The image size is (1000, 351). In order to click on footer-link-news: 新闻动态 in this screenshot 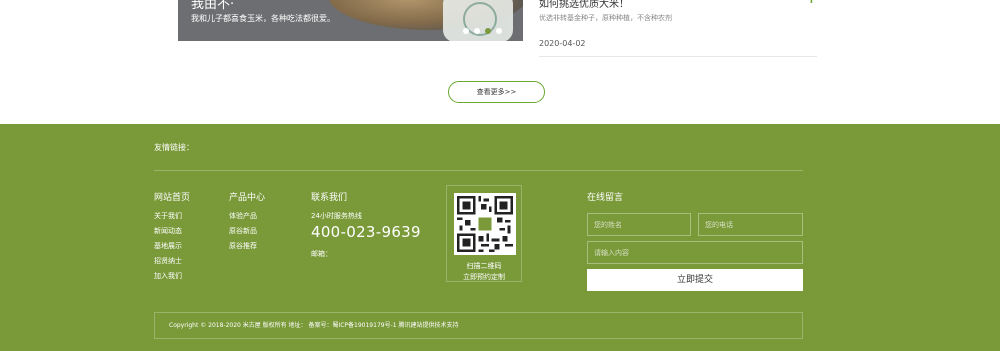, I will do `click(172, 231)`.